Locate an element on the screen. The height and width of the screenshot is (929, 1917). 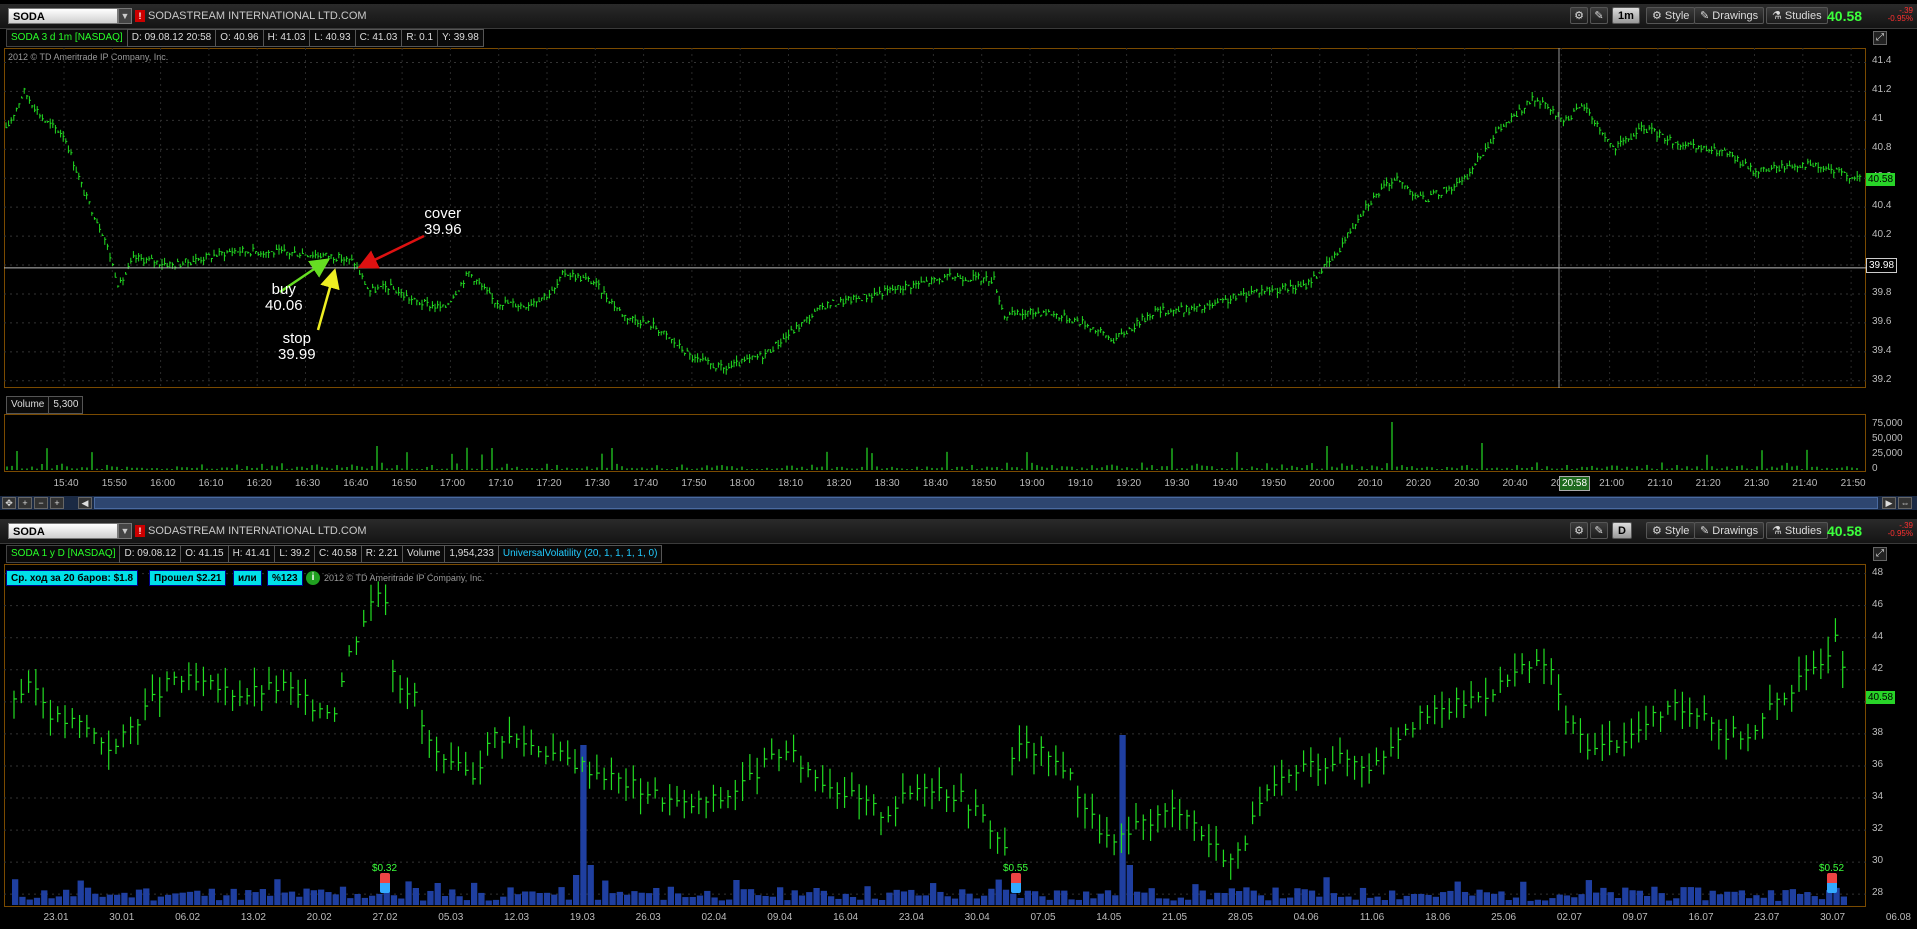
drawings-button: ✎ Drawings is located at coordinates (1729, 15).